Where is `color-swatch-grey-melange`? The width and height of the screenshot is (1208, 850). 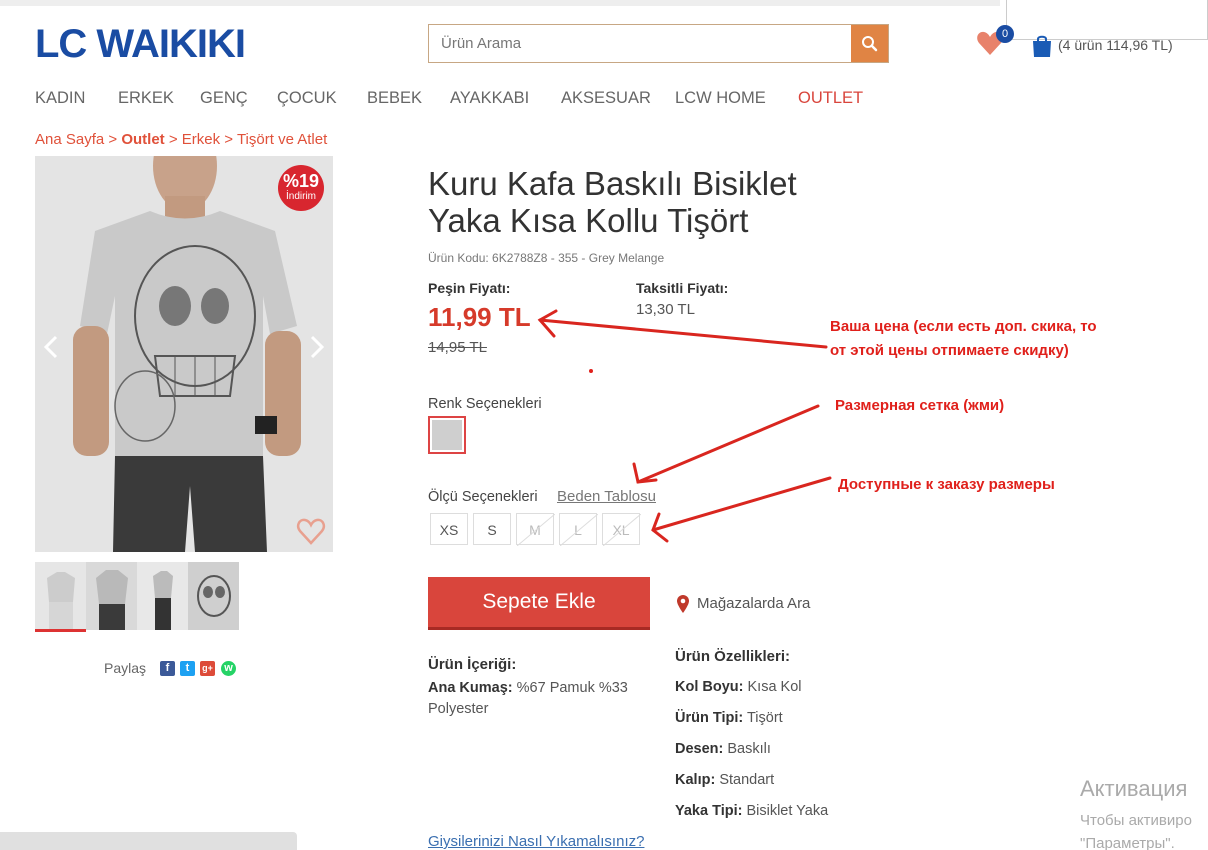 color-swatch-grey-melange is located at coordinates (447, 435).